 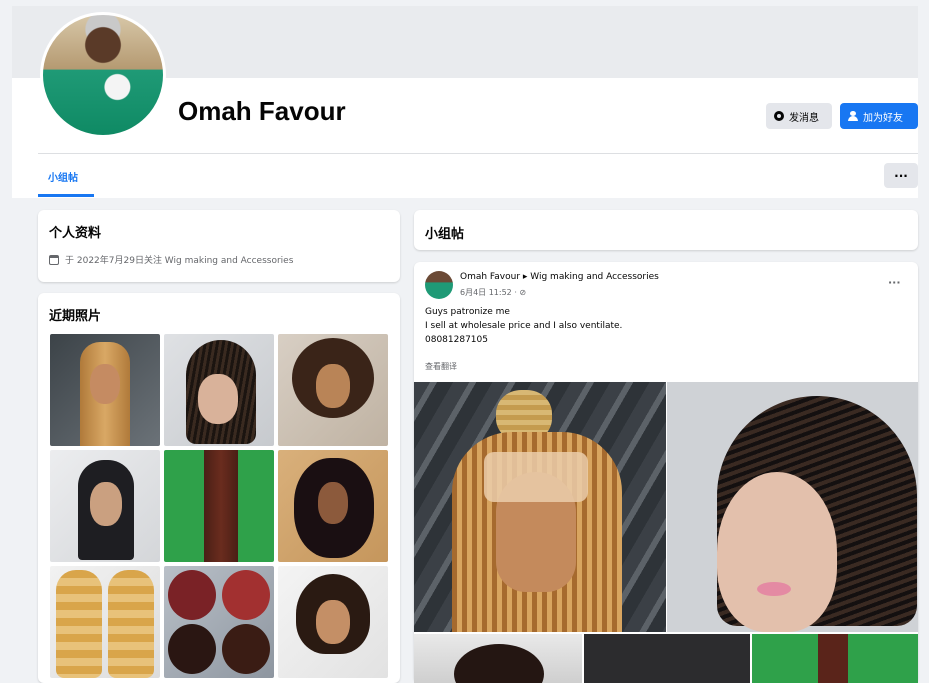 I want to click on message-button-label: 发消息, so click(x=804, y=118).